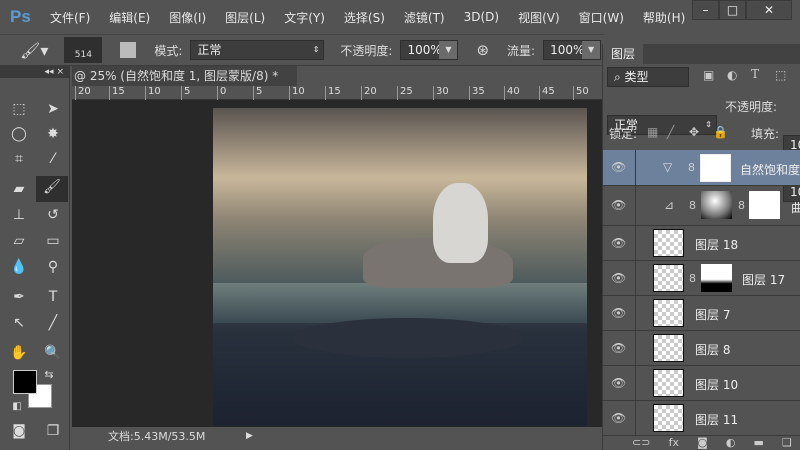  I want to click on menu-view: 视图(V), so click(539, 17).